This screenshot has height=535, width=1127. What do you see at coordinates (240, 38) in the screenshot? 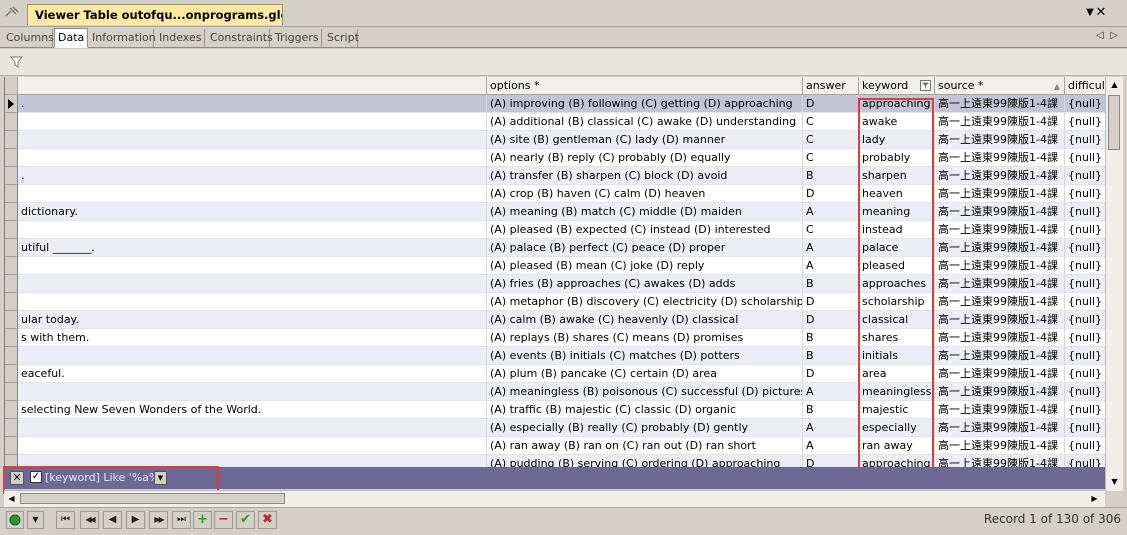
I see `tab-constraints: Constraints` at bounding box center [240, 38].